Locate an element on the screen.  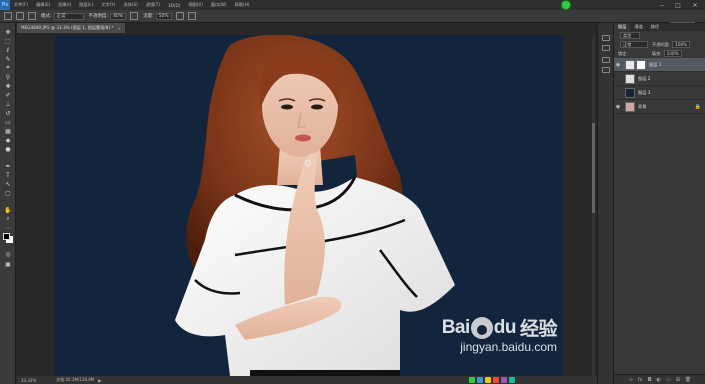
flow-input: 50% is located at coordinates (163, 16).